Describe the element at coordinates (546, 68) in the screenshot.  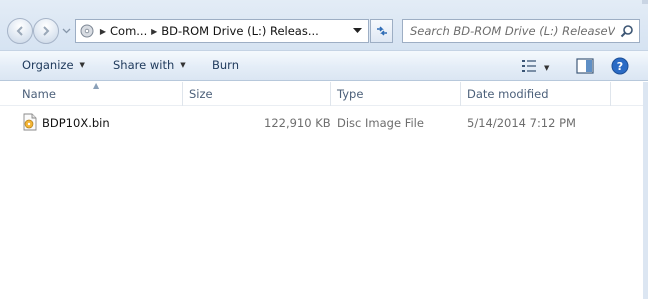
I see `view-options-dropdown: ▼` at that location.